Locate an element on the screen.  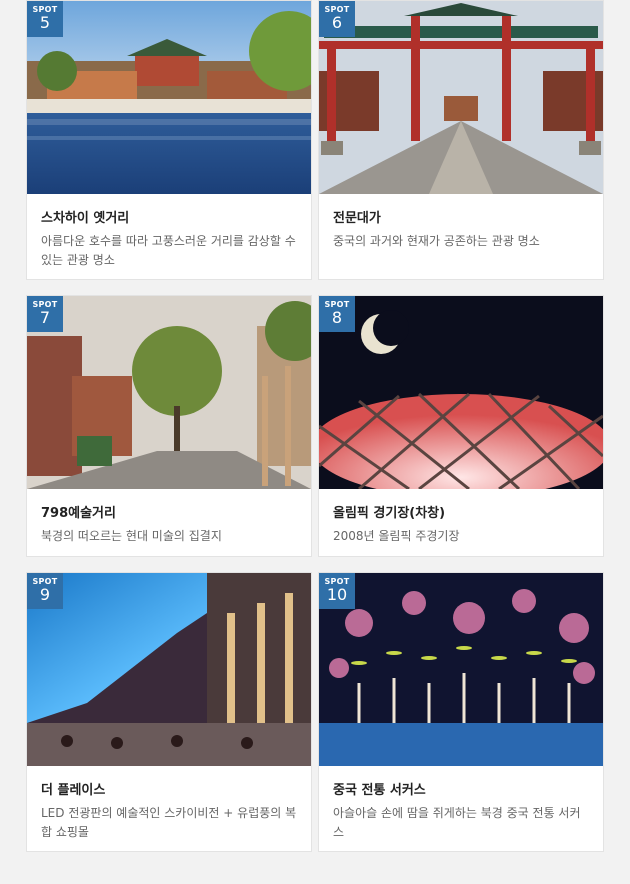
spot-description: 중국의 과거와 현재가 공존하는 관광 명소 is located at coordinates (436, 241).